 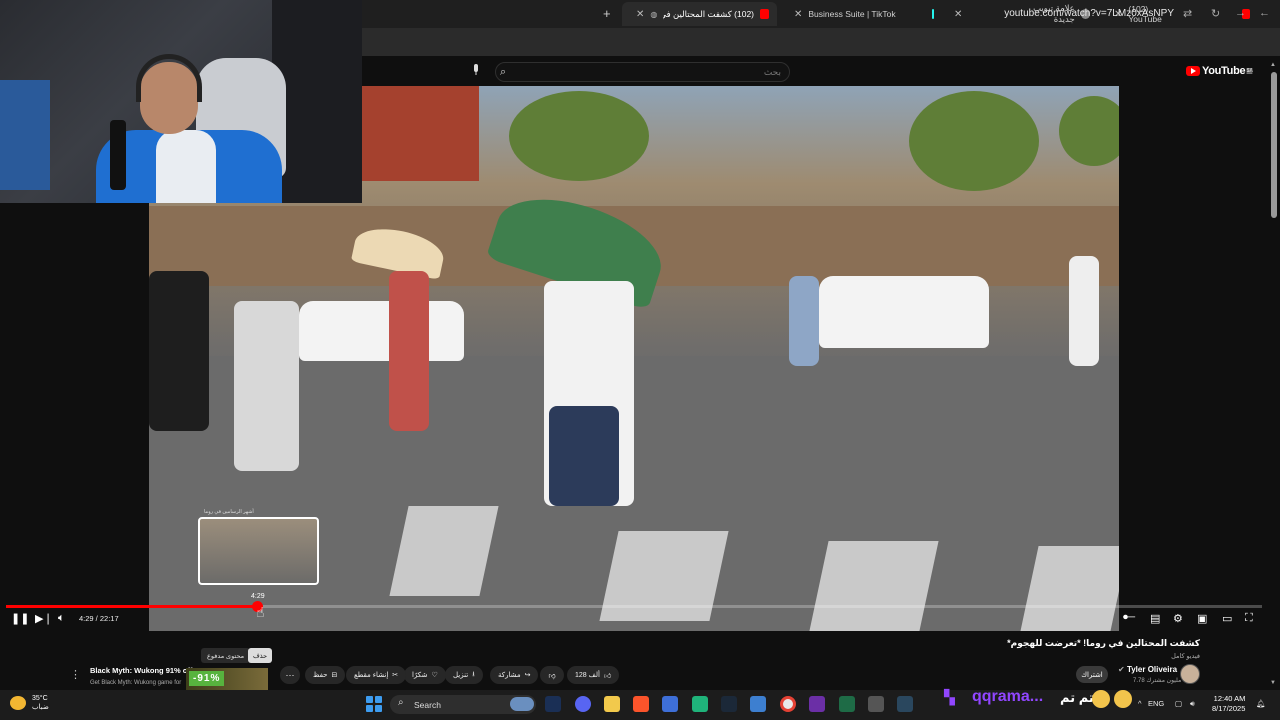 What do you see at coordinates (334, 675) in the screenshot?
I see `bookmark-icon: ⊟` at bounding box center [334, 675].